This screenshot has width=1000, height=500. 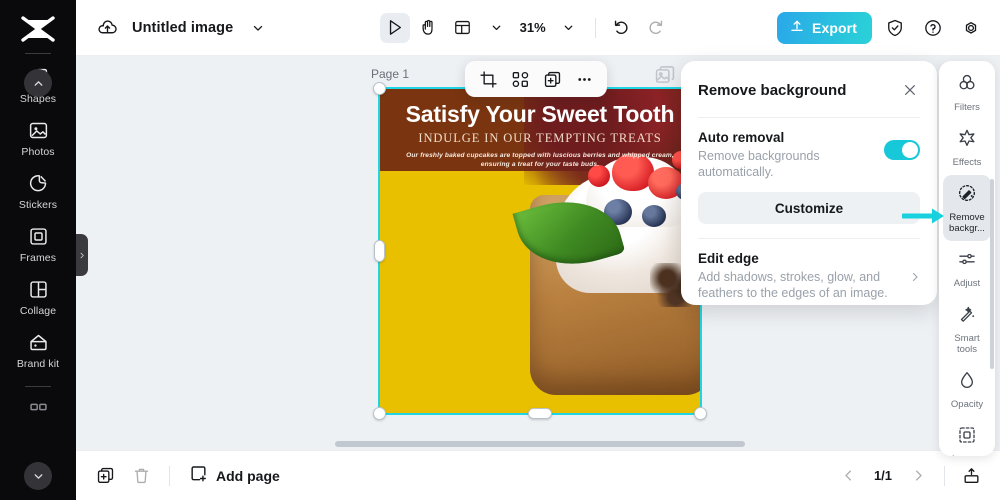 I want to click on right-item-adjust: Adjust, so click(x=967, y=268).